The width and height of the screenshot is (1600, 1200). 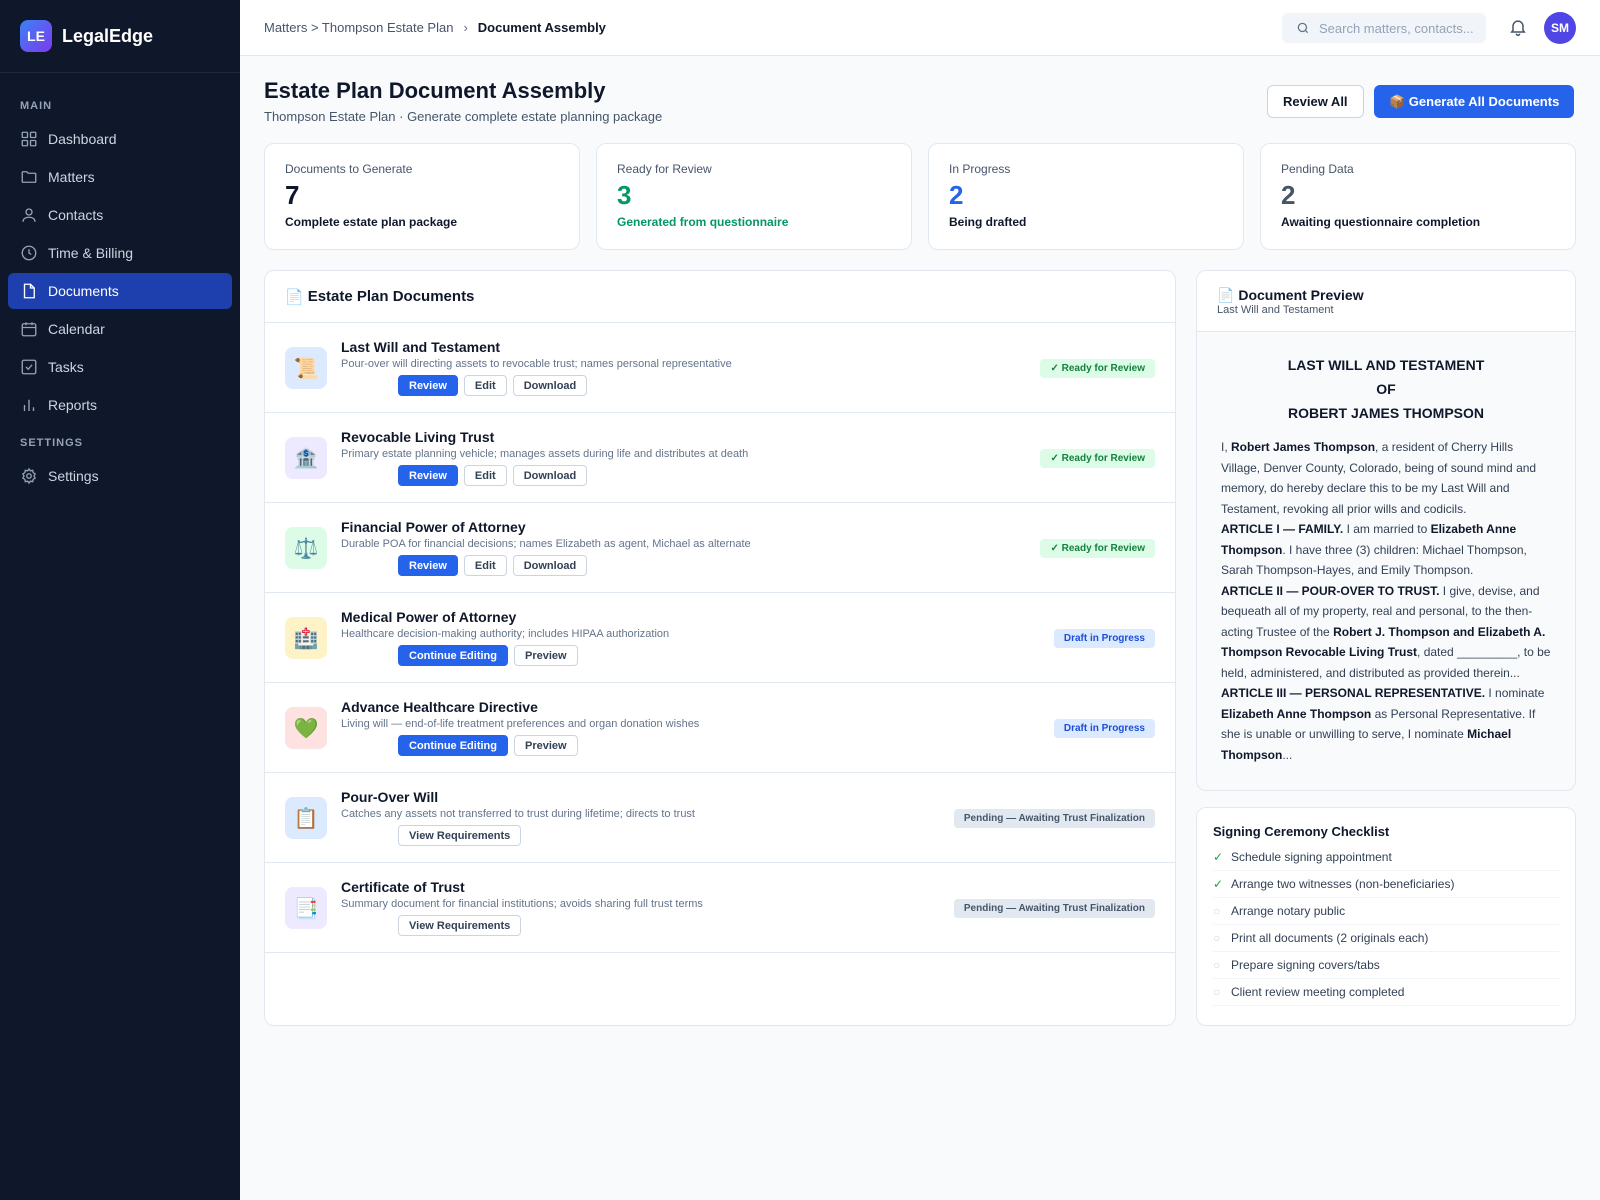 What do you see at coordinates (1386, 911) in the screenshot?
I see `checklist-item: ○ Arrange notary public` at bounding box center [1386, 911].